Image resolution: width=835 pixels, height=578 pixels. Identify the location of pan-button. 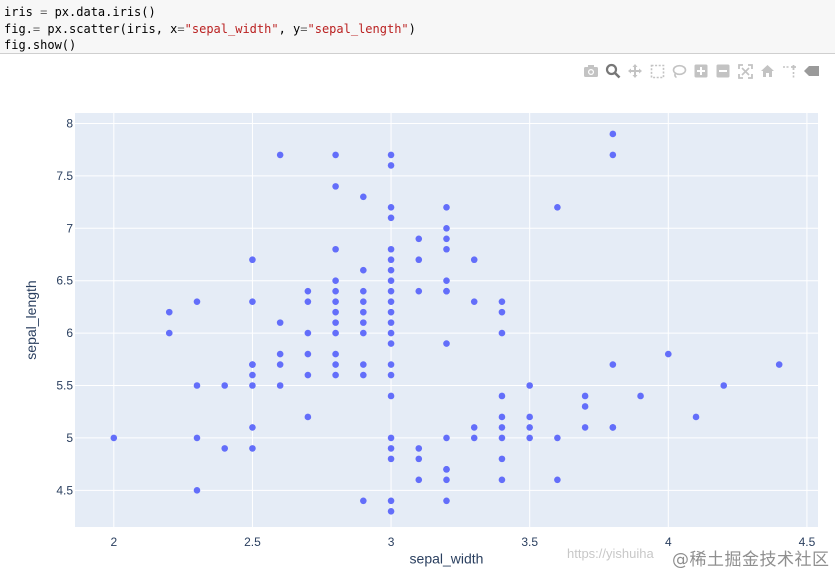
(635, 71).